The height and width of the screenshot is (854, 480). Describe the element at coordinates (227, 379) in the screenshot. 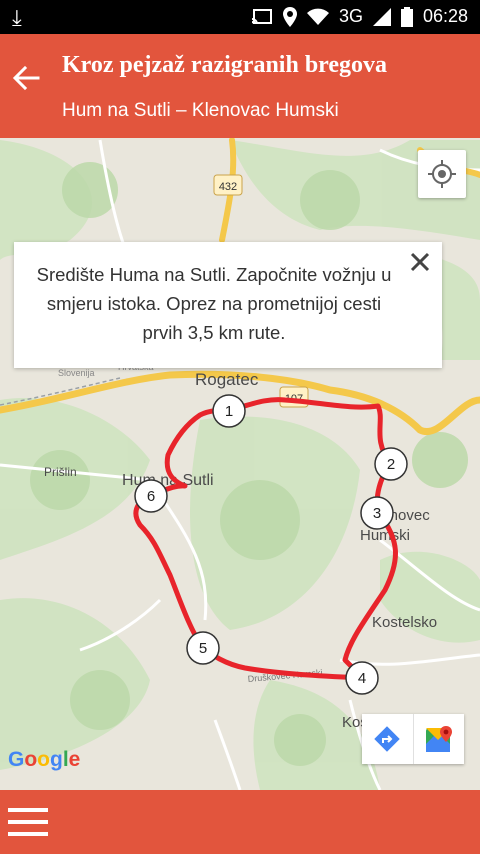

I see `label-rogatec: Rogatec` at that location.